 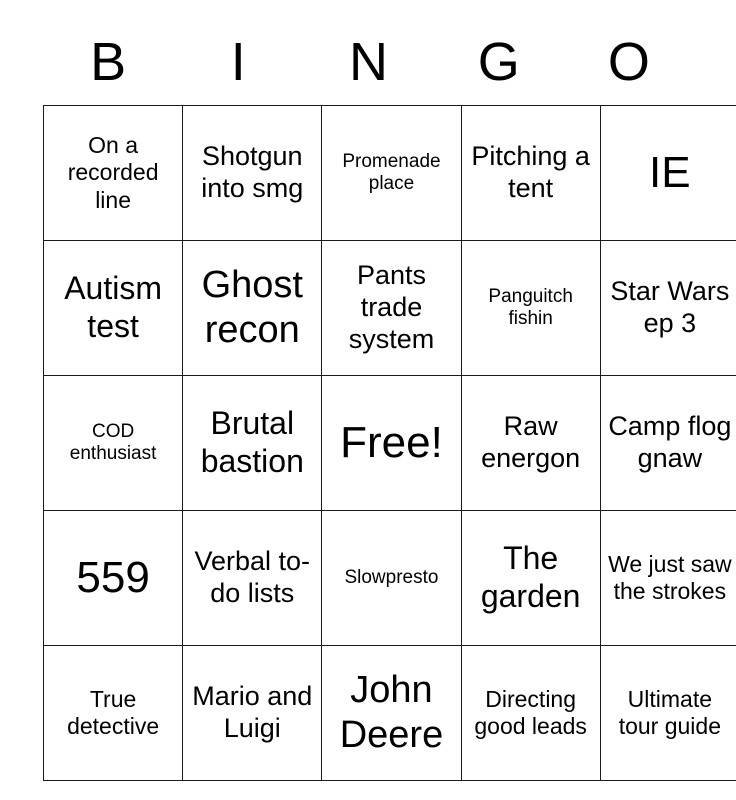 I want to click on bingo-header-row: B I N G O, so click(x=368, y=52).